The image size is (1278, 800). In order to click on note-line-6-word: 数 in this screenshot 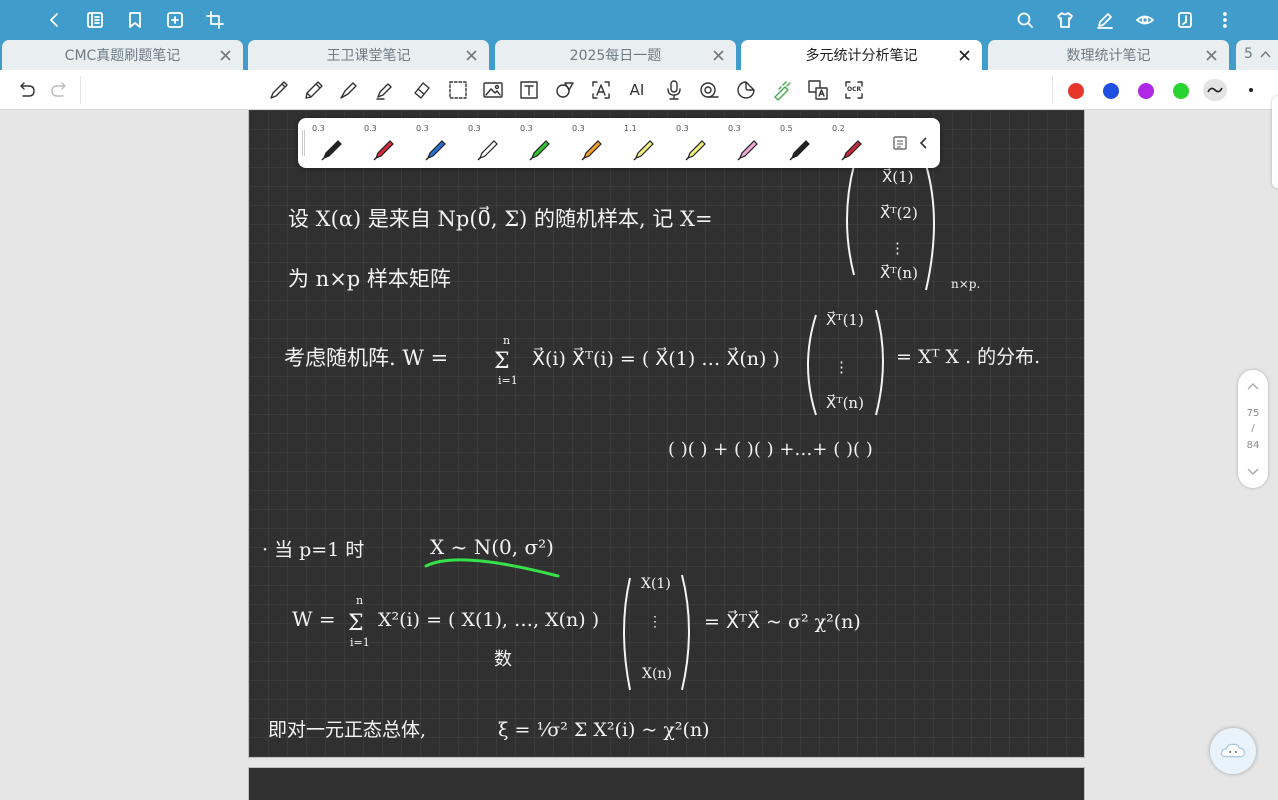, I will do `click(503, 659)`.